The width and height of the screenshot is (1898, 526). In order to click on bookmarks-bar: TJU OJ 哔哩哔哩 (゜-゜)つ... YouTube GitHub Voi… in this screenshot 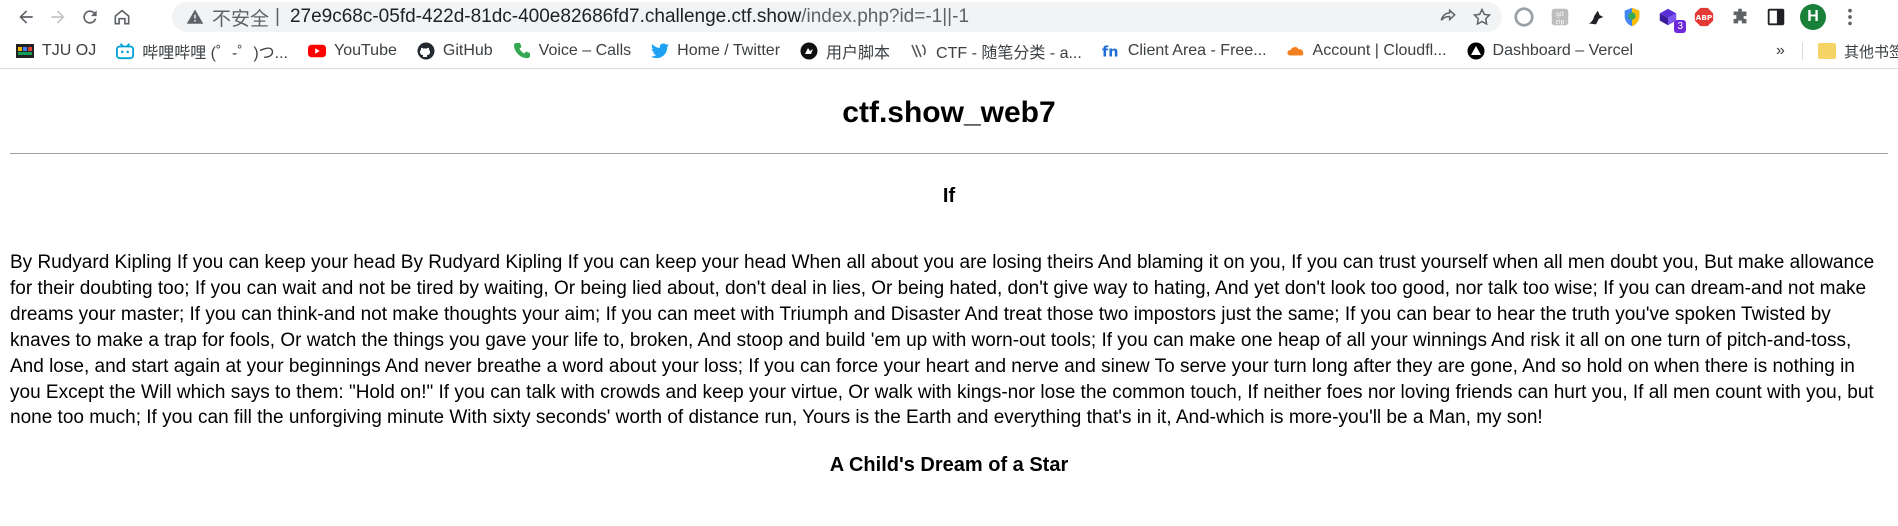, I will do `click(949, 51)`.